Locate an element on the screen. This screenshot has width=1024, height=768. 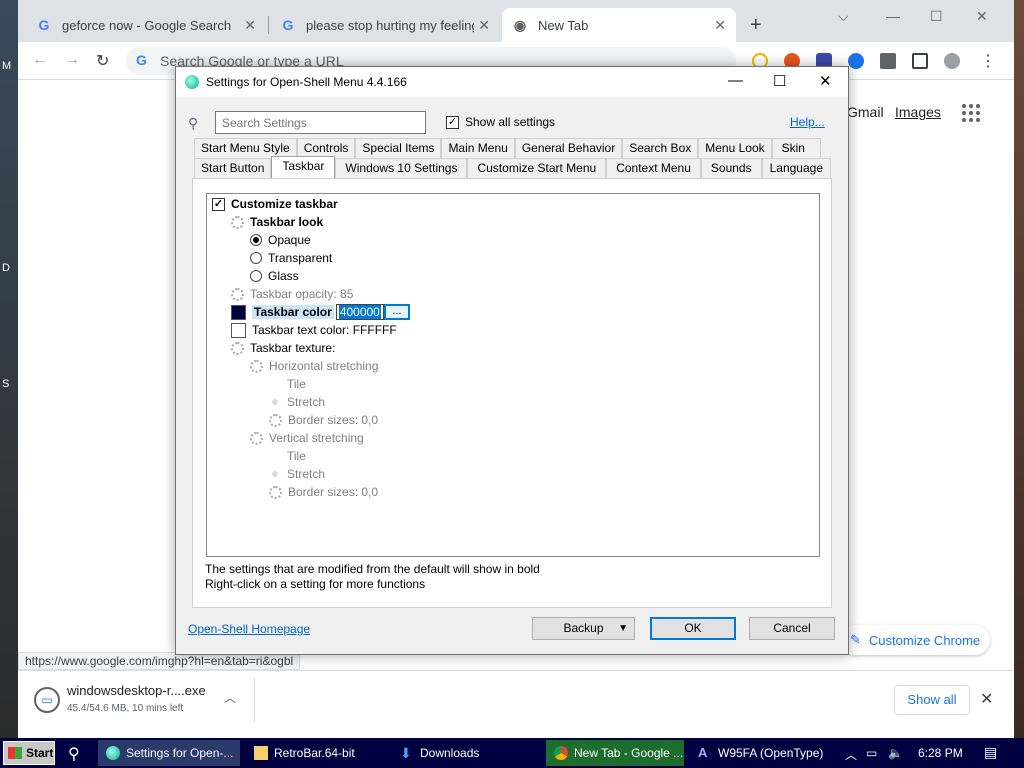
task-downloads: ⬇ Downloads is located at coordinates (467, 753).